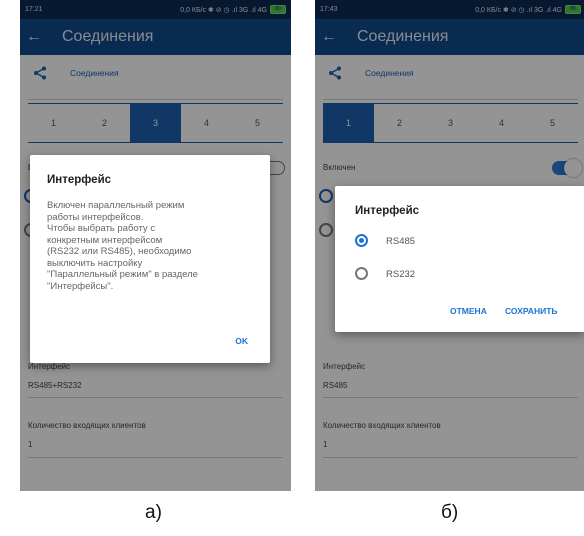  What do you see at coordinates (241, 341) in the screenshot?
I see `ok-button: OK` at bounding box center [241, 341].